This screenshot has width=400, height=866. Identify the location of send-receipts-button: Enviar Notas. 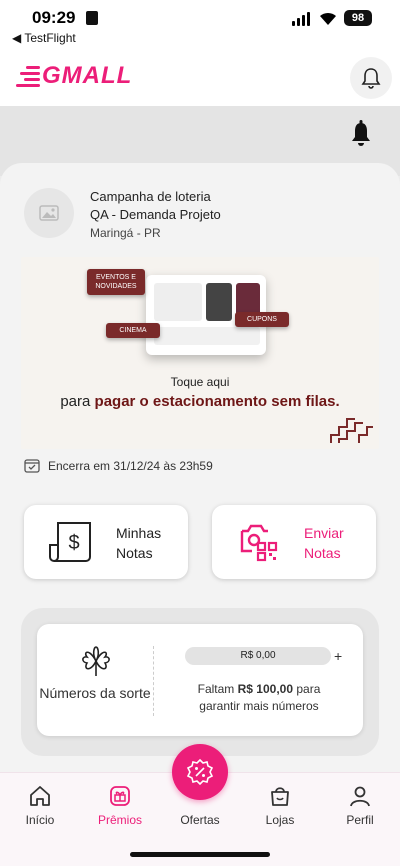
(294, 542).